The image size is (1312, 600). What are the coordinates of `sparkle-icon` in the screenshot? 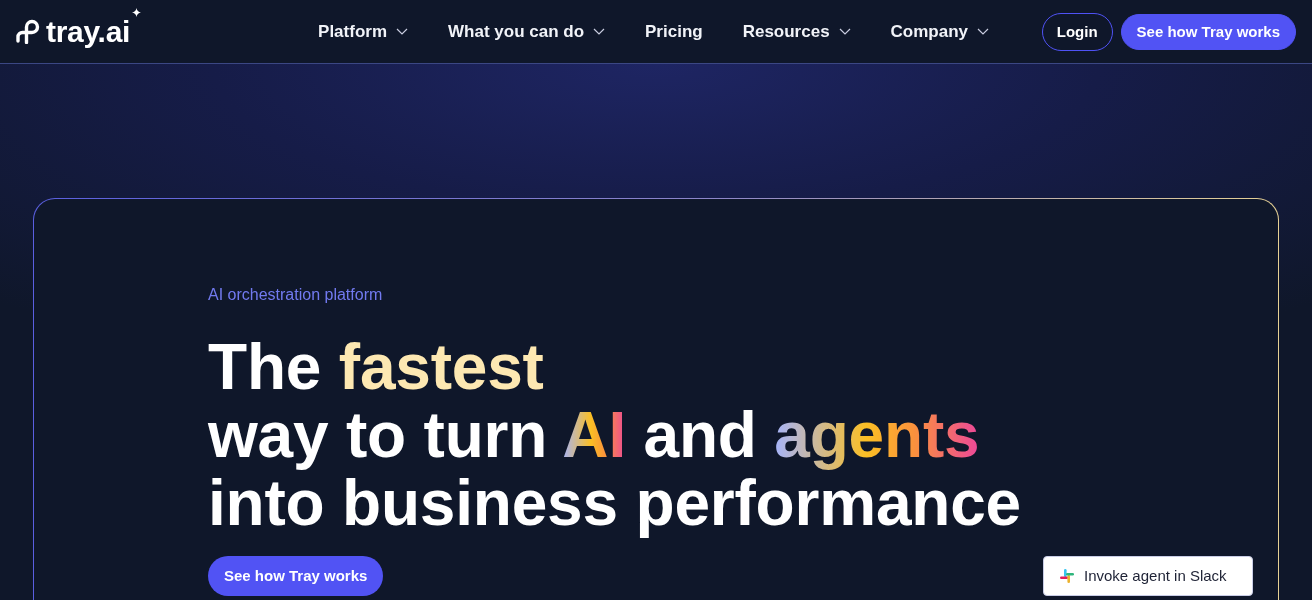 It's located at (137, 12).